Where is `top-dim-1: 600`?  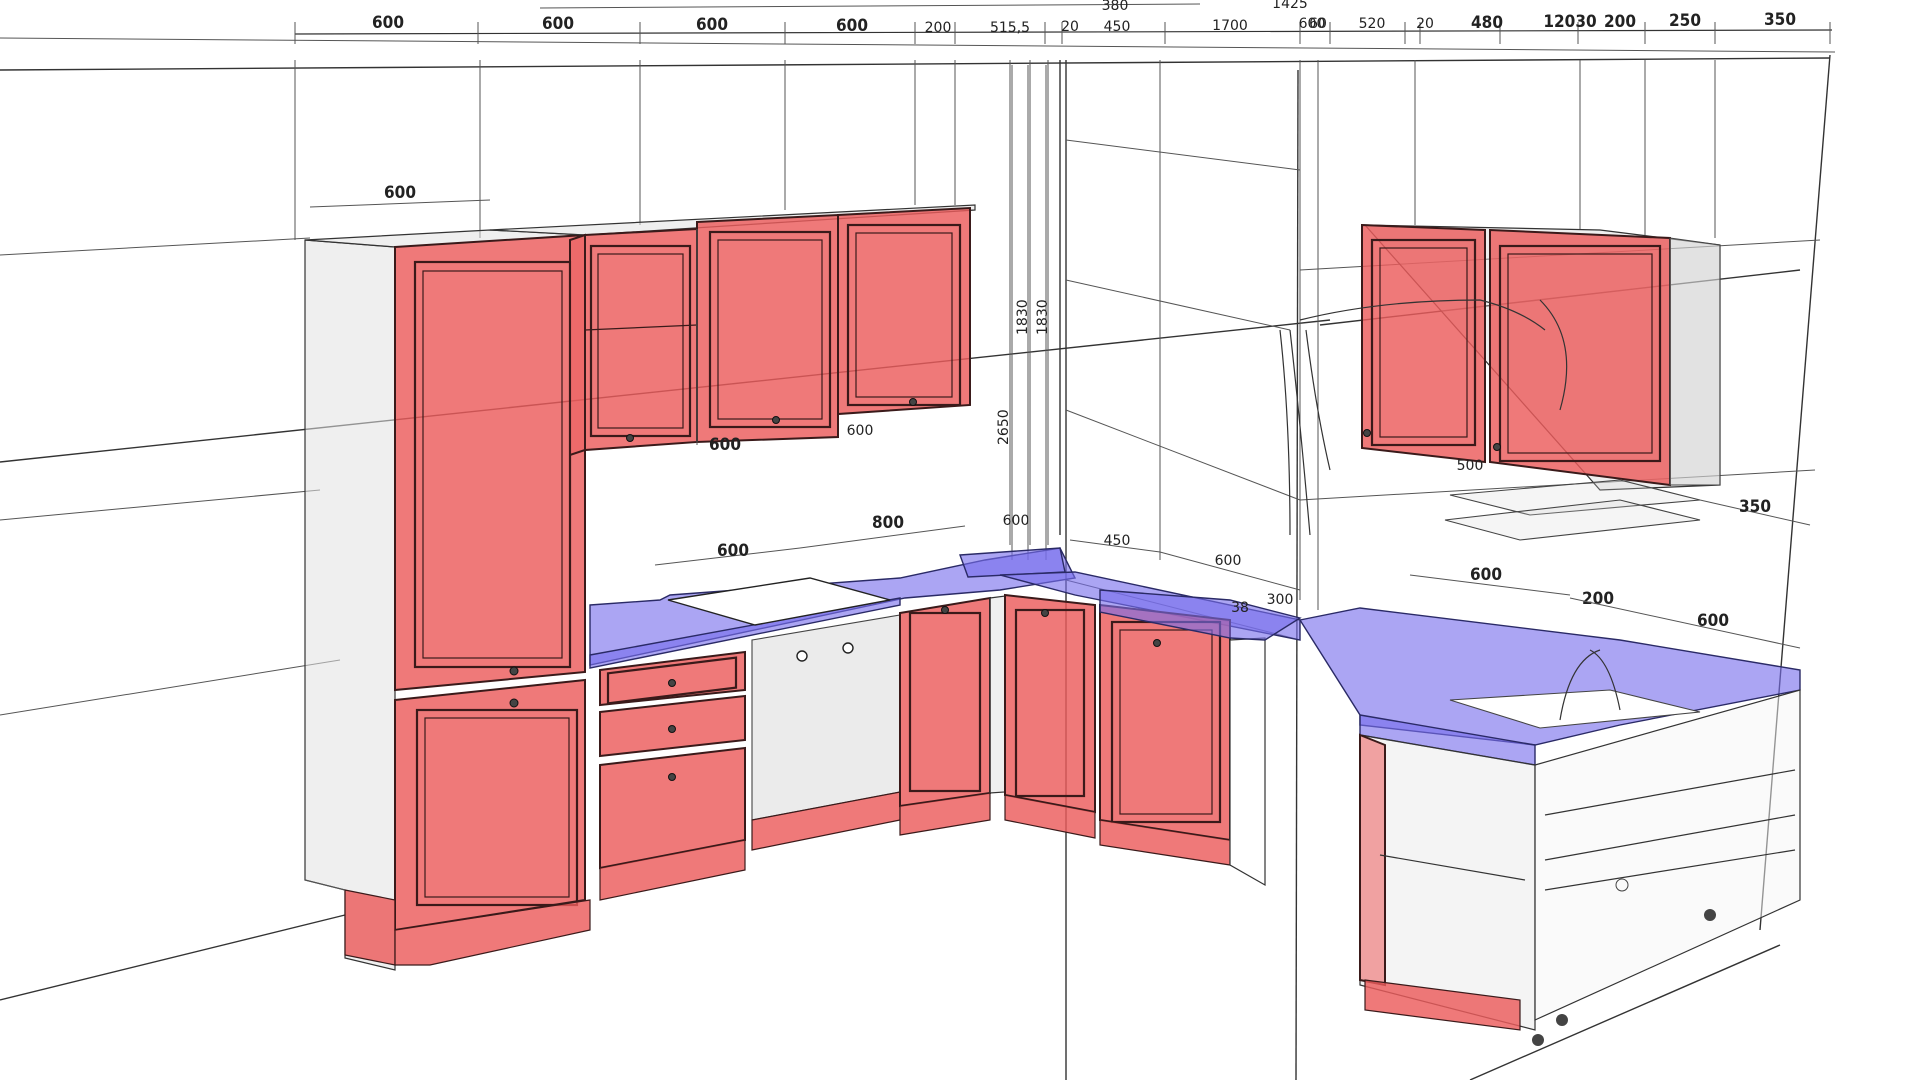 top-dim-1: 600 is located at coordinates (388, 23).